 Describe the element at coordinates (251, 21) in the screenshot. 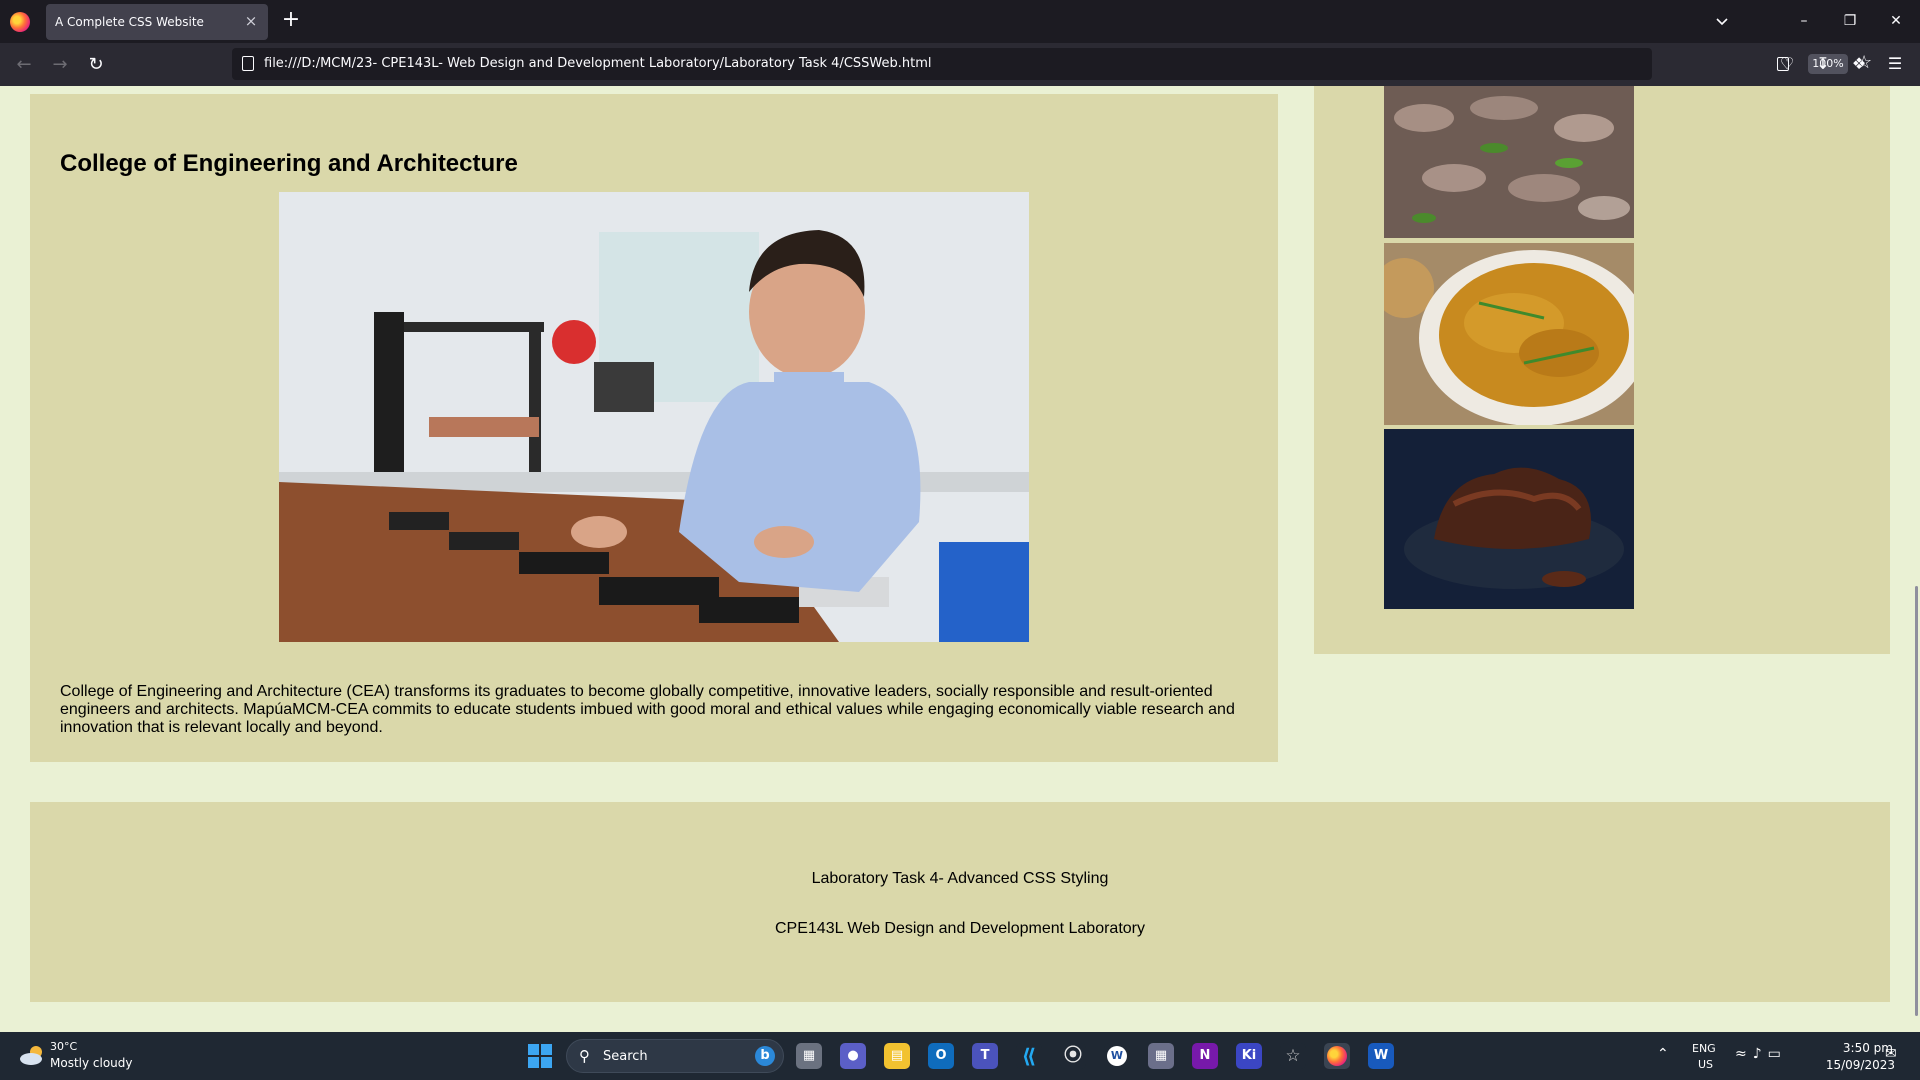

I see `tab-close-icon: ×` at that location.